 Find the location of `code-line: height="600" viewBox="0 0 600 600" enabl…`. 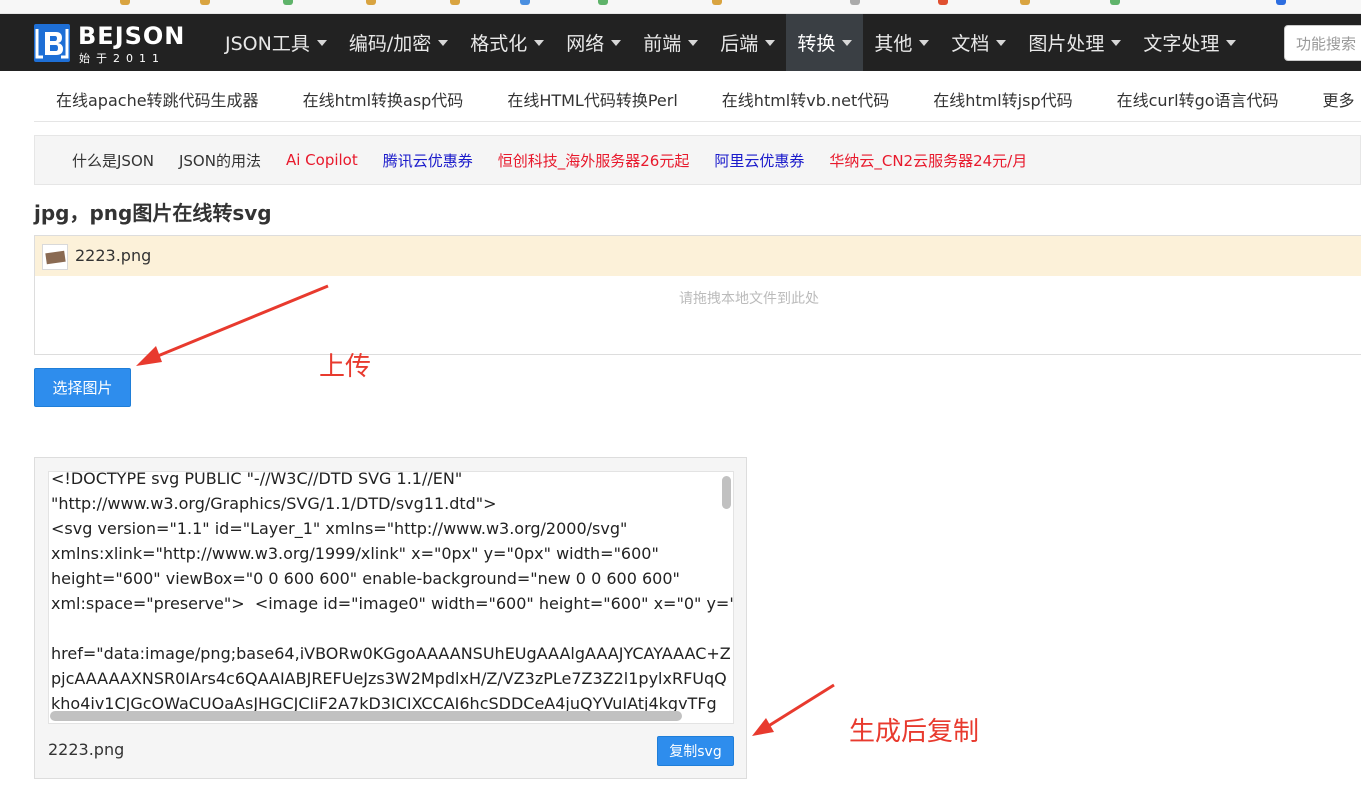

code-line: height="600" viewBox="0 0 600 600" enabl… is located at coordinates (365, 578).